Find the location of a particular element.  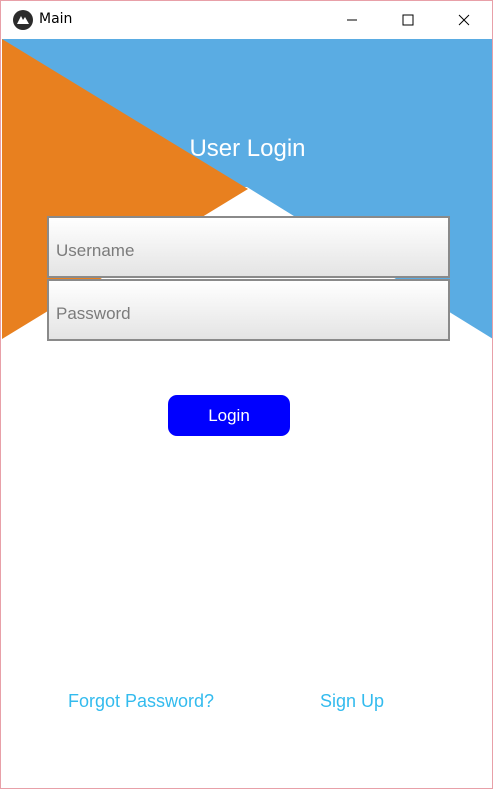

login-button: Login is located at coordinates (229, 415).